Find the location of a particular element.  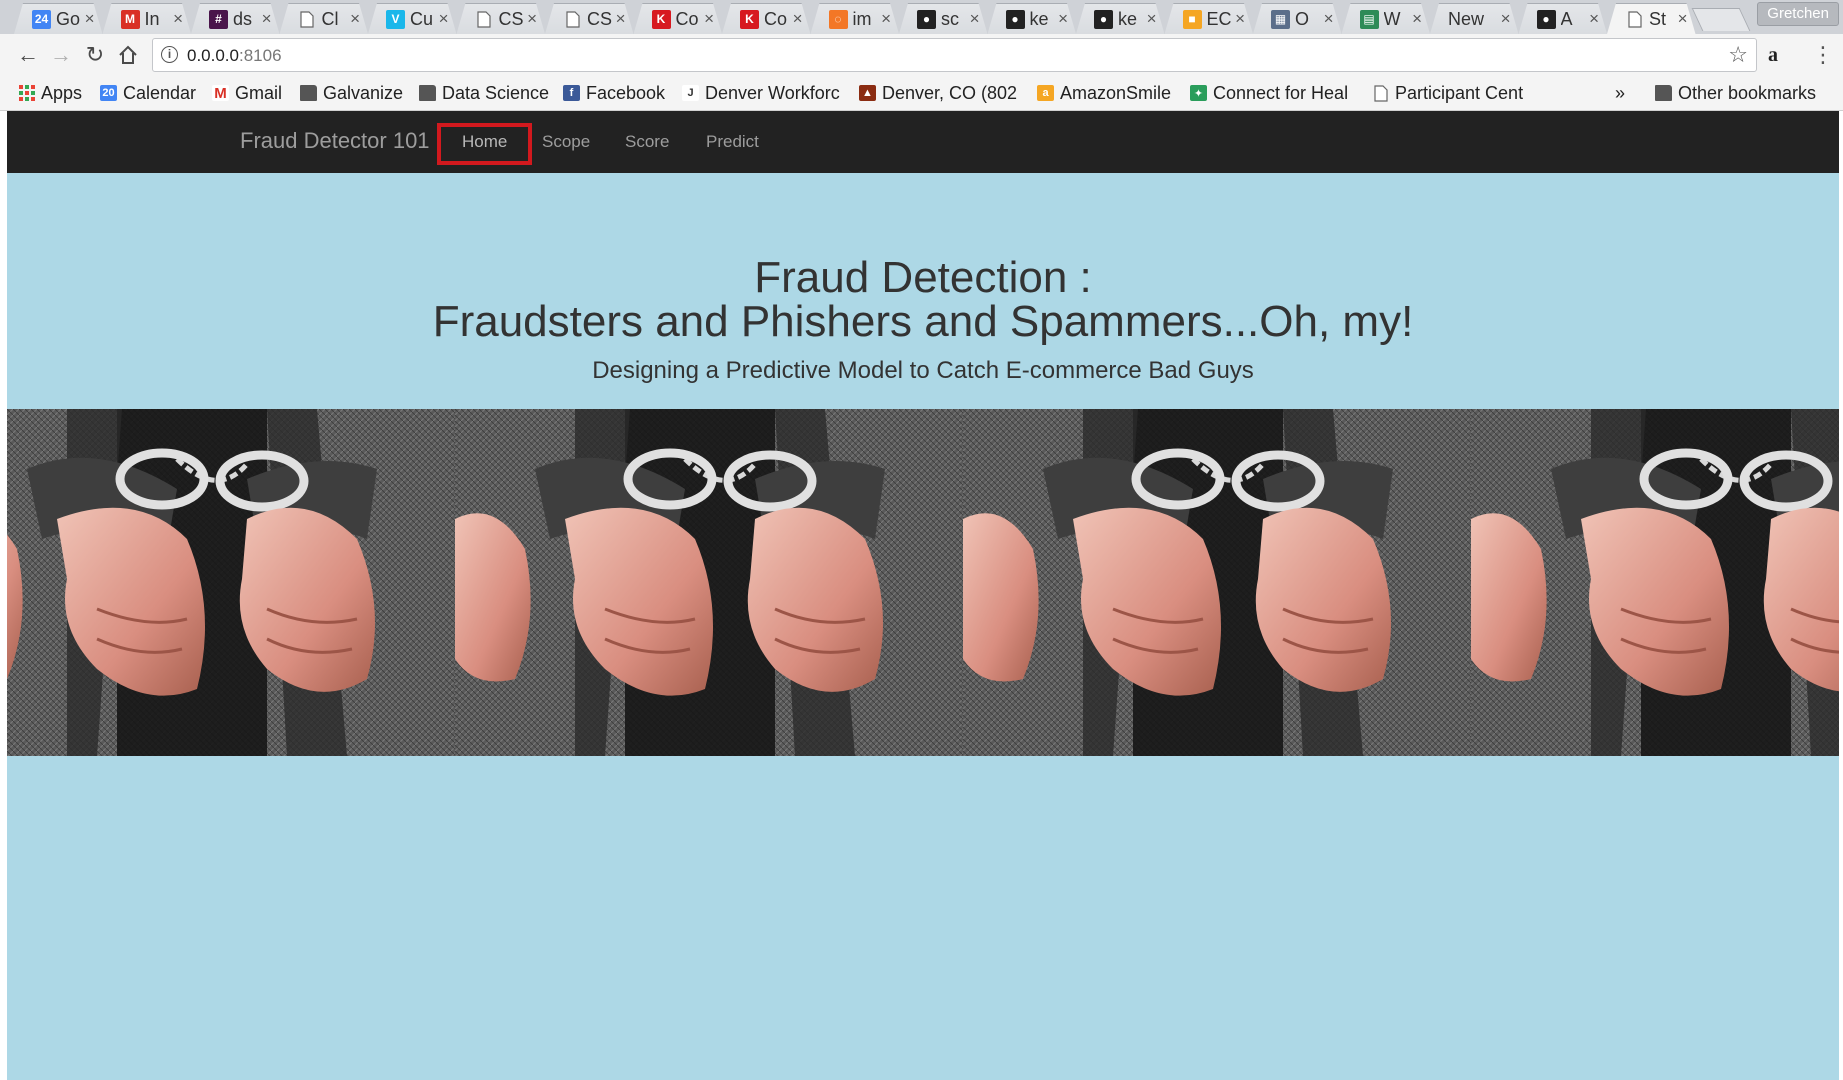

bookmark-label: Calendar is located at coordinates (160, 92).